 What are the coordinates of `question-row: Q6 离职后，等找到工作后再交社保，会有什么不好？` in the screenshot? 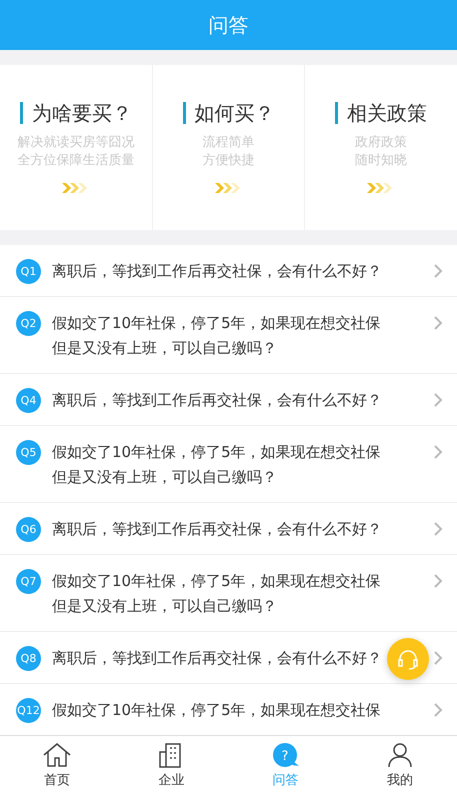 It's located at (228, 529).